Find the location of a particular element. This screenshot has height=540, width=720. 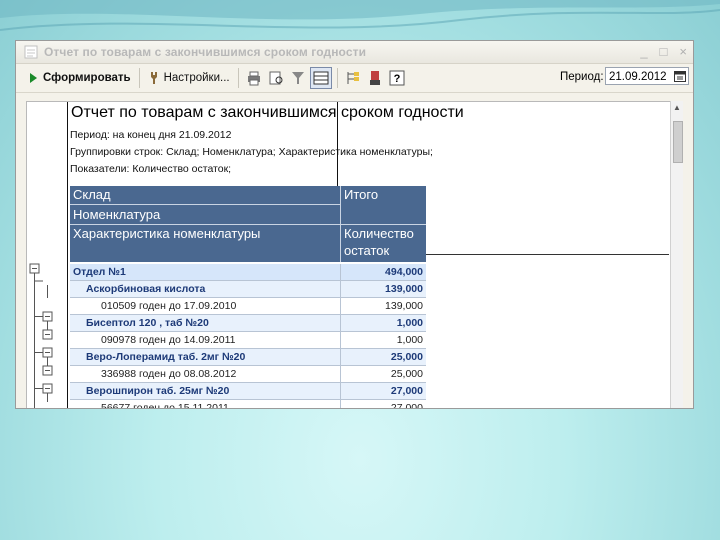

help-icon: ? is located at coordinates (397, 78).